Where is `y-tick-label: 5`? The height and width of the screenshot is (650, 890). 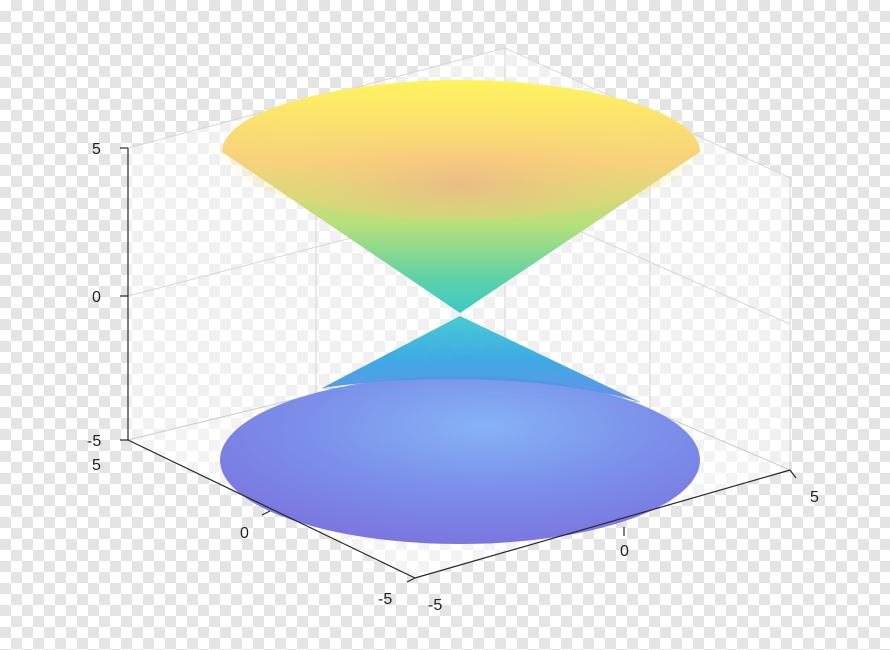
y-tick-label: 5 is located at coordinates (96, 465).